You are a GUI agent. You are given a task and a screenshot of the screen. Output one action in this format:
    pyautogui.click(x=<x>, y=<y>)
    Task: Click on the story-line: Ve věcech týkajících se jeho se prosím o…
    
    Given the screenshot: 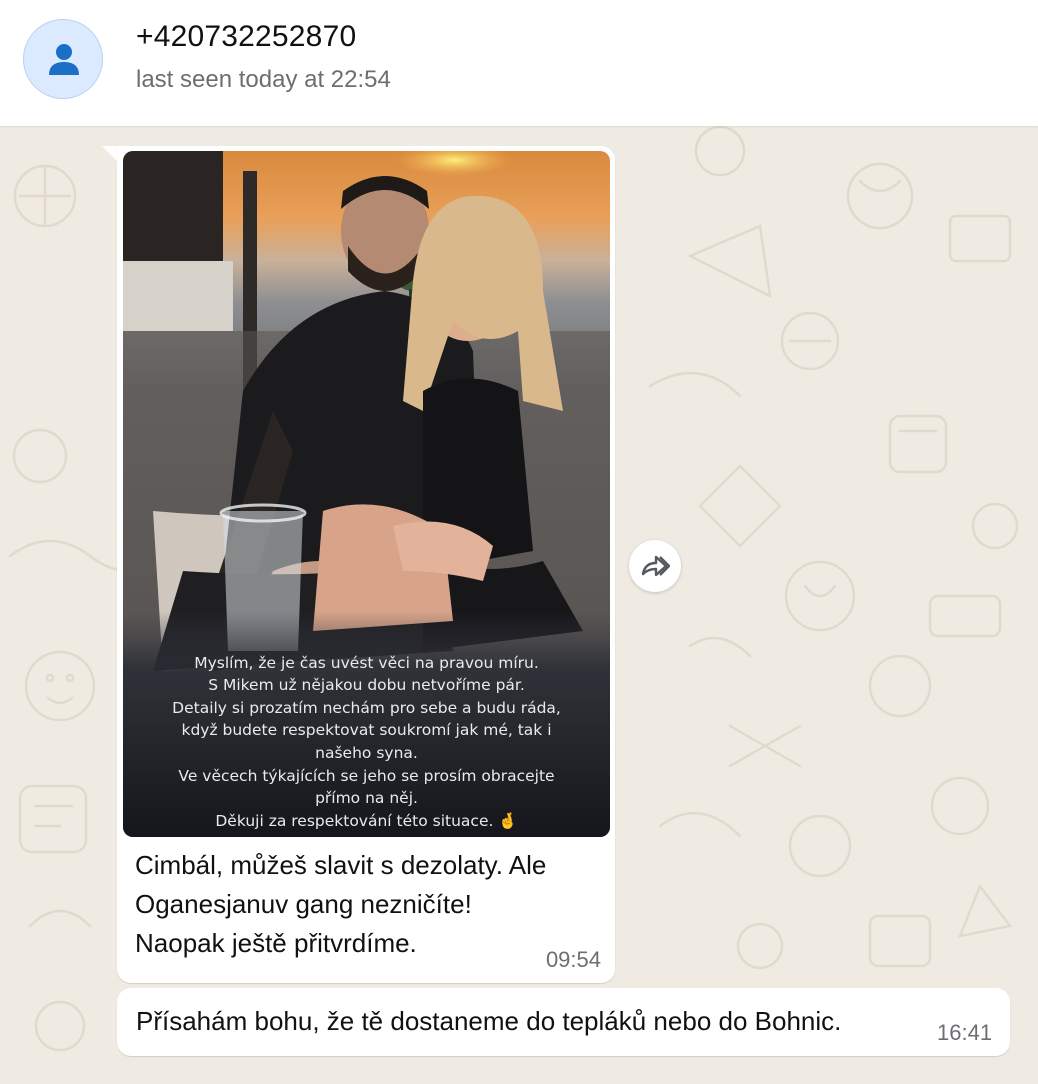 What is the action you would take?
    pyautogui.click(x=366, y=775)
    